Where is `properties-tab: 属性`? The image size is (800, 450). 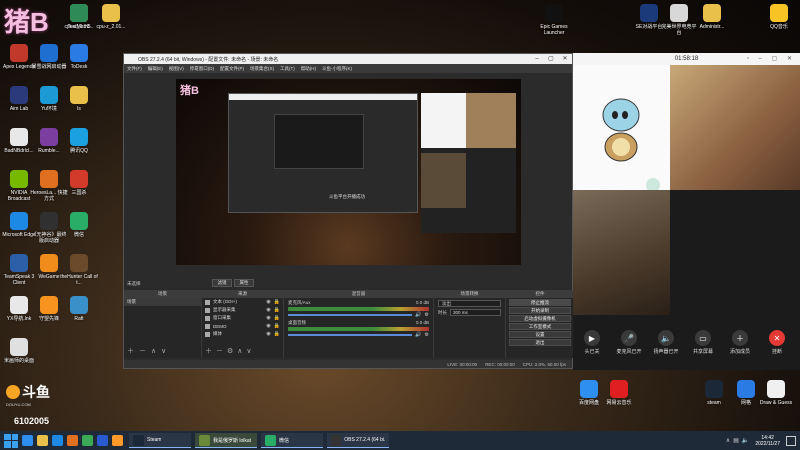
properties-tab: 属性 is located at coordinates (244, 283).